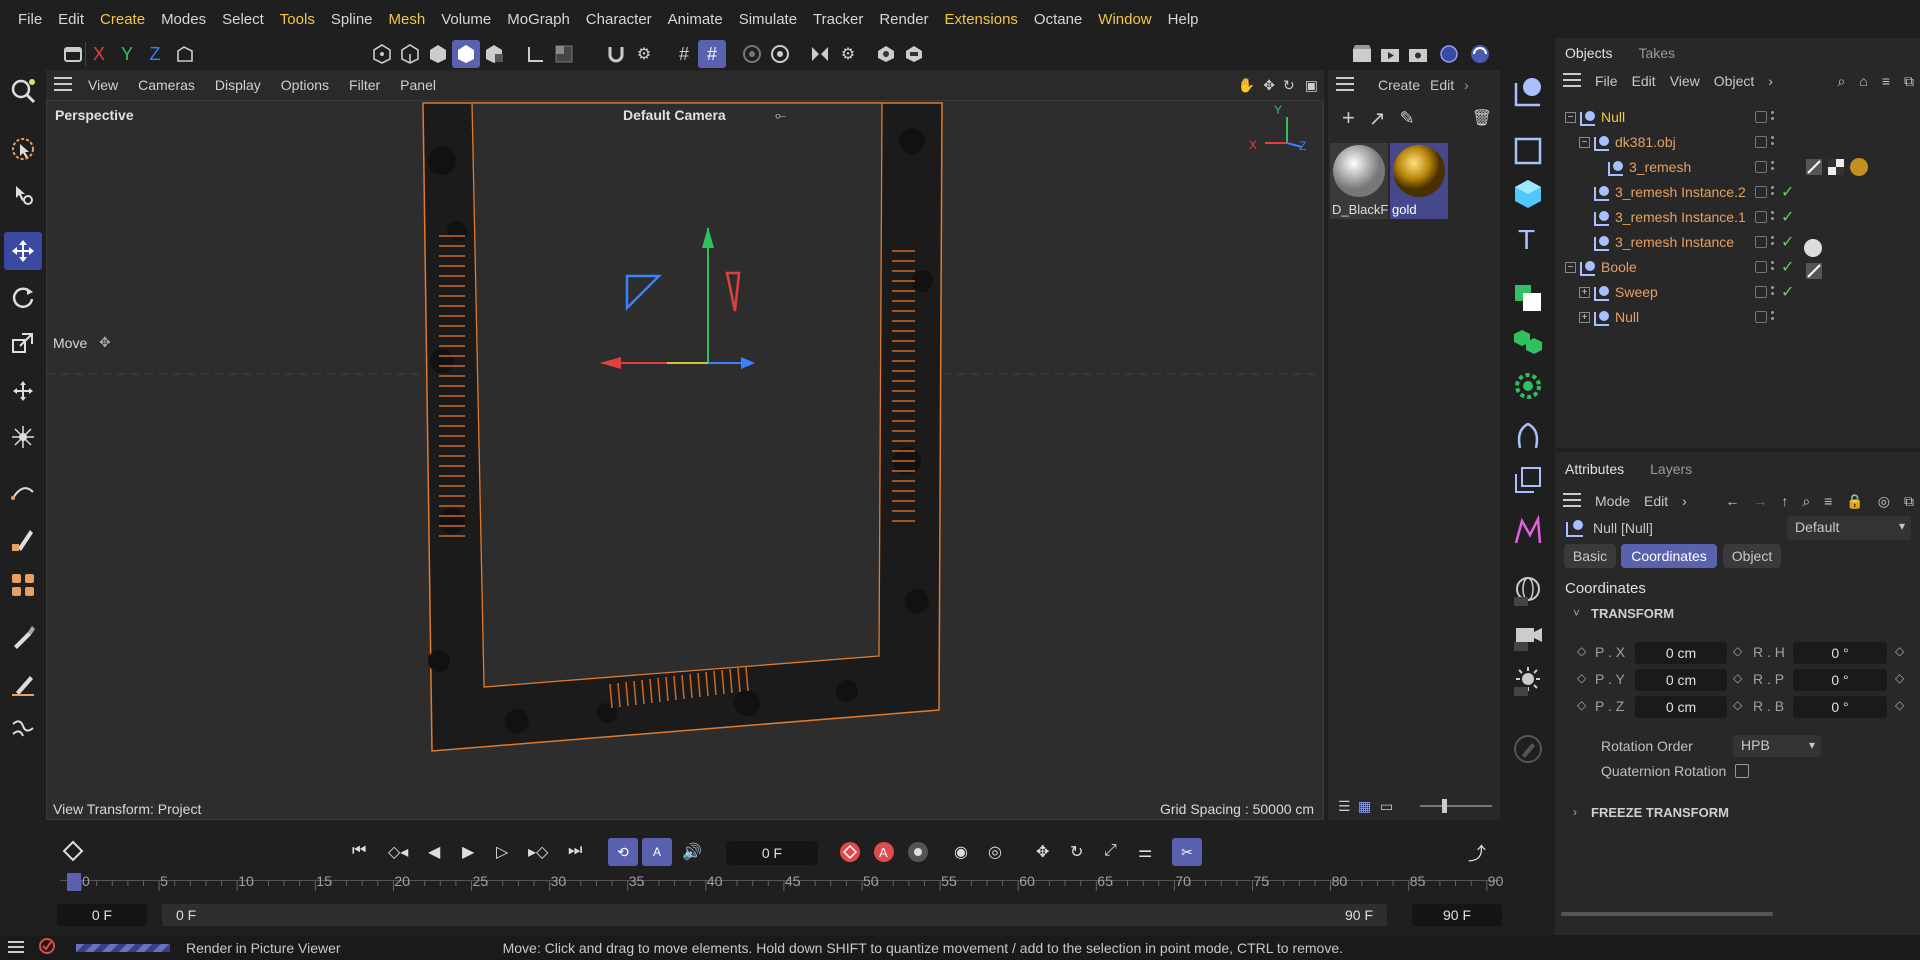 This screenshot has width=1920, height=960. Describe the element at coordinates (1076, 852) in the screenshot. I see `rotation-key-icon: ↻` at that location.